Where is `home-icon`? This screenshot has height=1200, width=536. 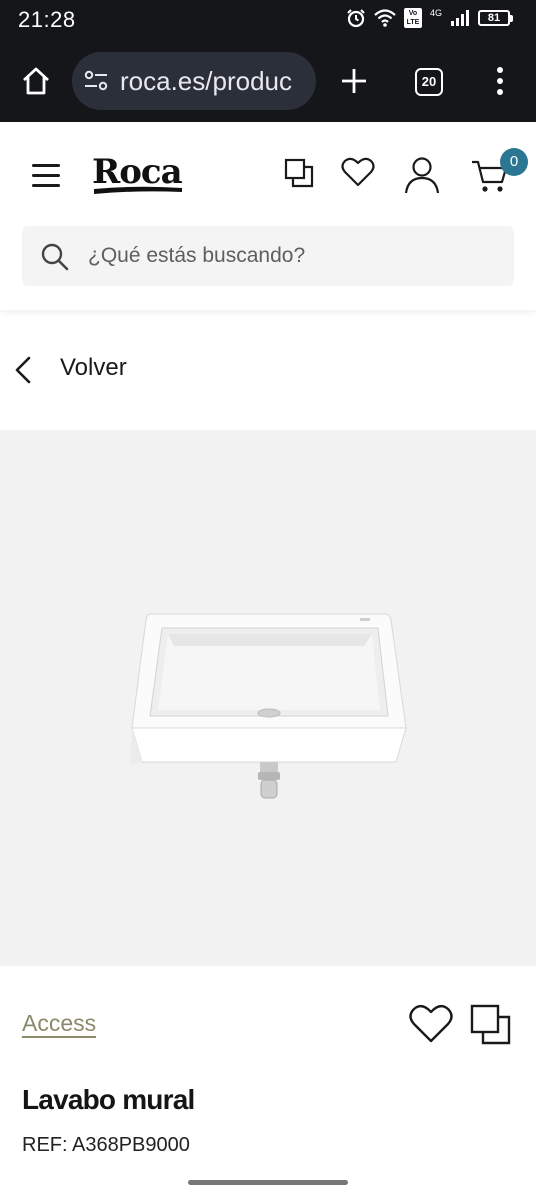 home-icon is located at coordinates (36, 81).